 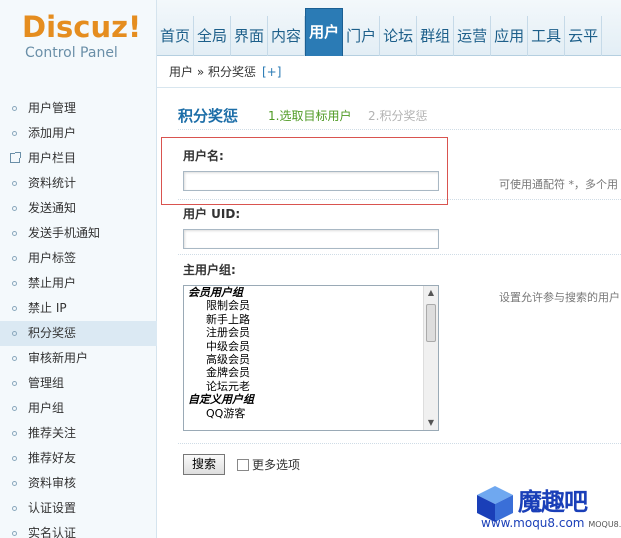 What do you see at coordinates (311, 181) in the screenshot?
I see `username-input` at bounding box center [311, 181].